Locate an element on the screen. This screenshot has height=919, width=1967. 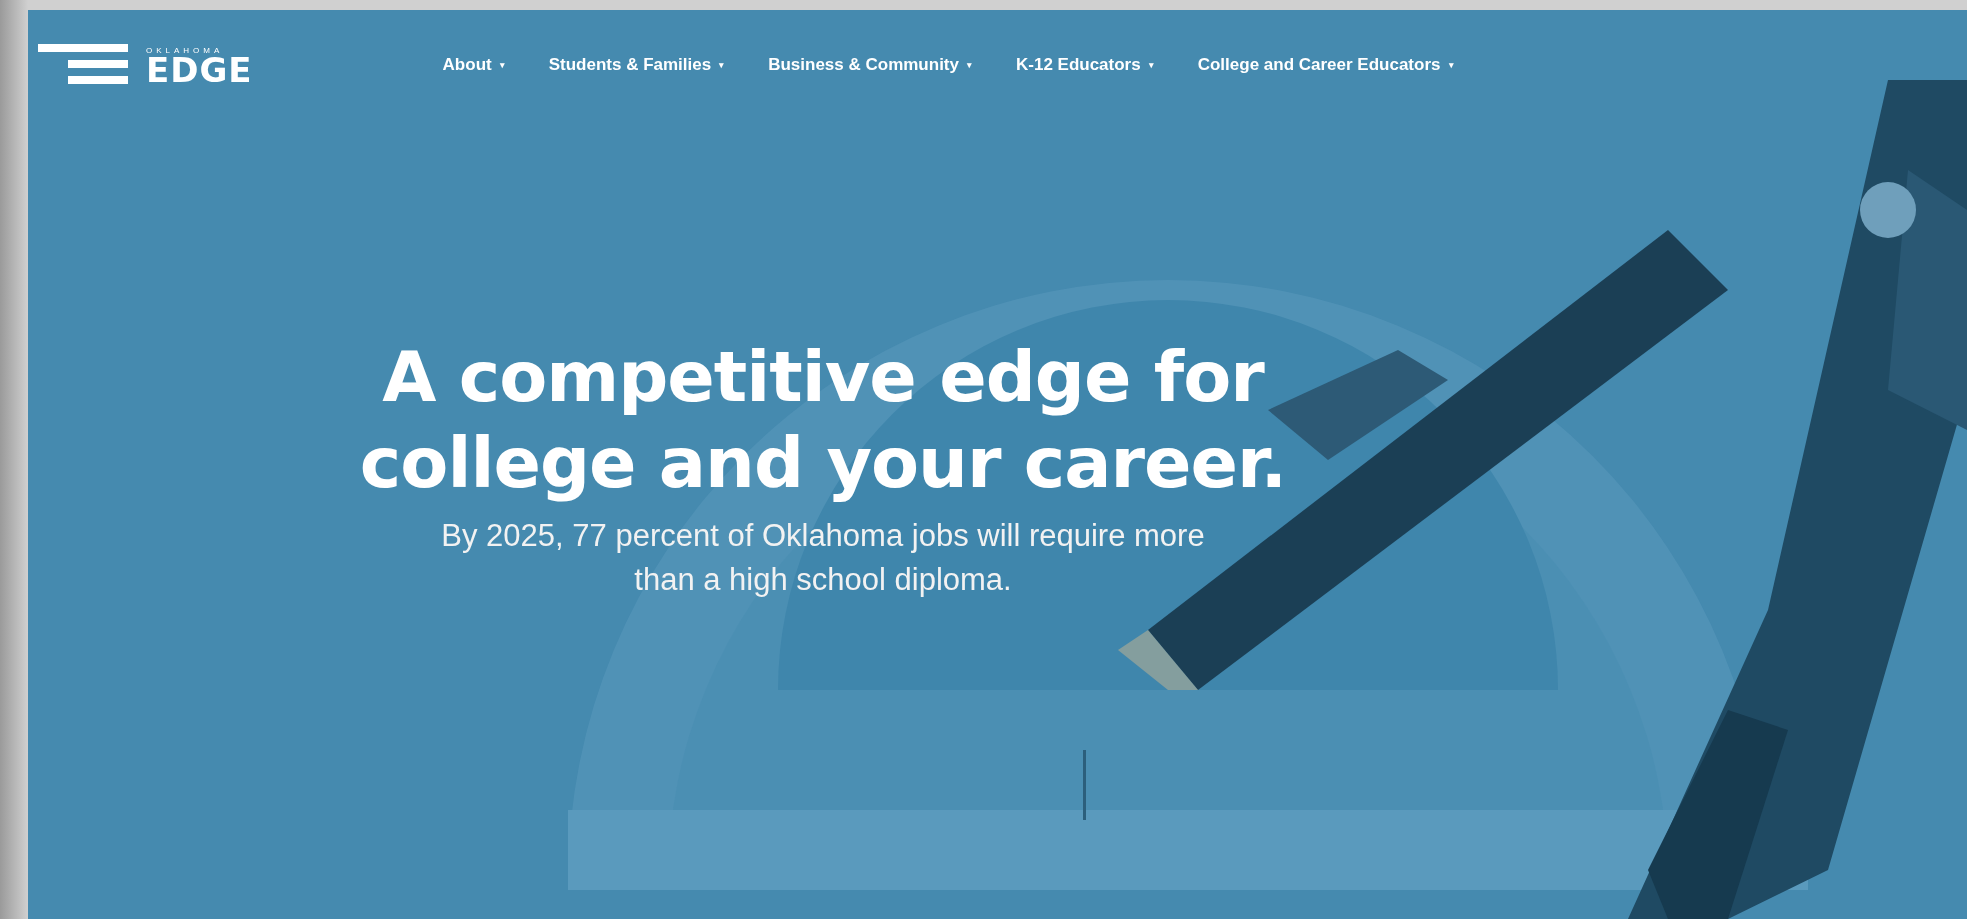
nav-link: Students & Families ▾ is located at coordinates (636, 65).